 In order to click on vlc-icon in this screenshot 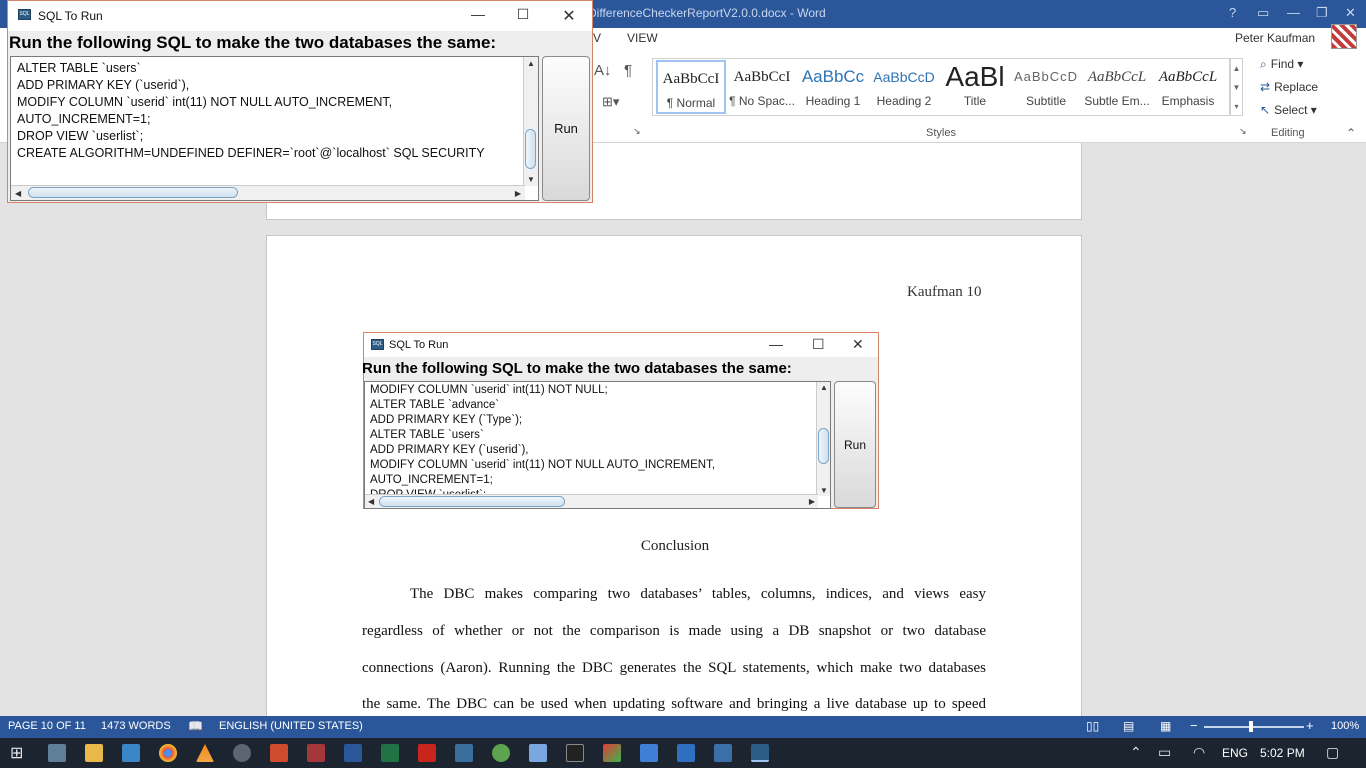, I will do `click(205, 753)`.